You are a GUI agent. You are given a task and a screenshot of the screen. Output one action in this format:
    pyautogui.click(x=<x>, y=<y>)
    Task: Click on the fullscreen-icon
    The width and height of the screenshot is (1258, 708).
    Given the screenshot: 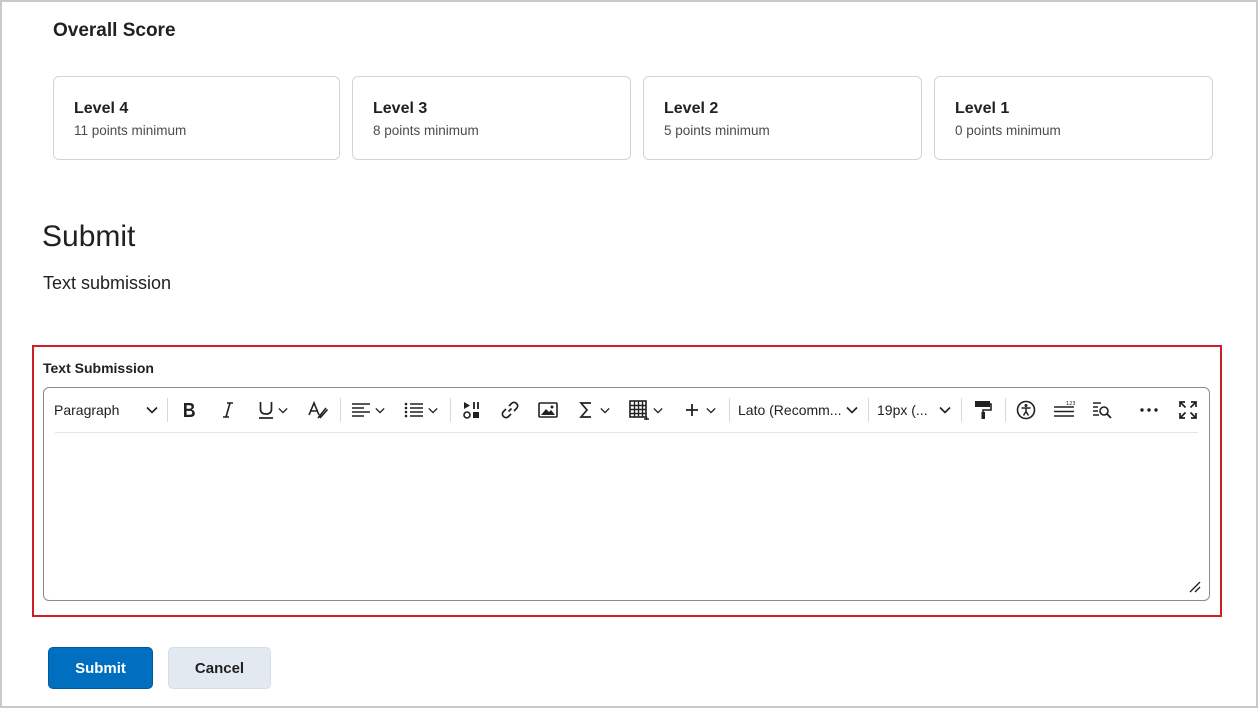 What is the action you would take?
    pyautogui.click(x=1188, y=410)
    